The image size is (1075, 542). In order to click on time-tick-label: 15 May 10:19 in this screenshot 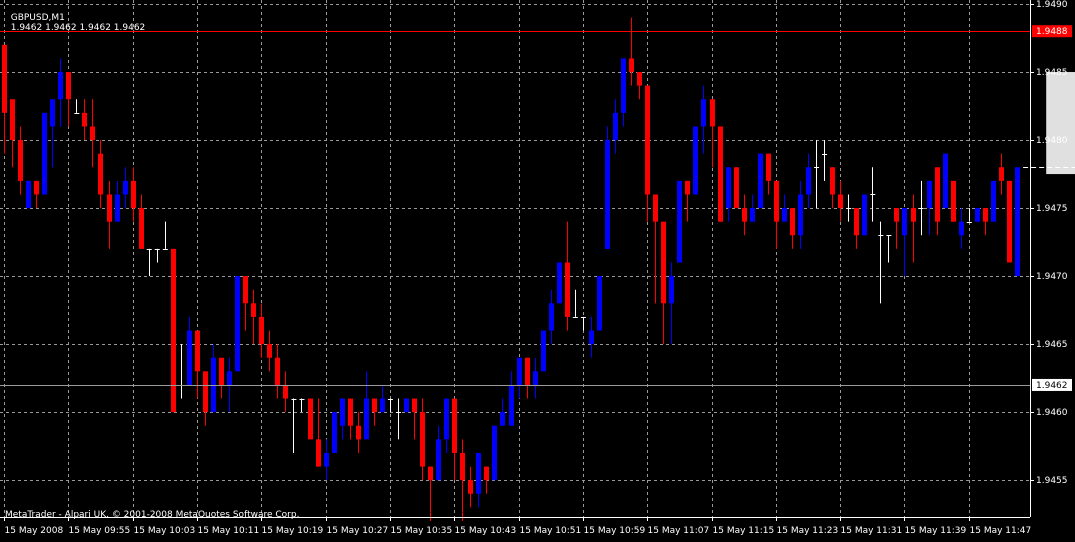, I will do `click(293, 531)`.